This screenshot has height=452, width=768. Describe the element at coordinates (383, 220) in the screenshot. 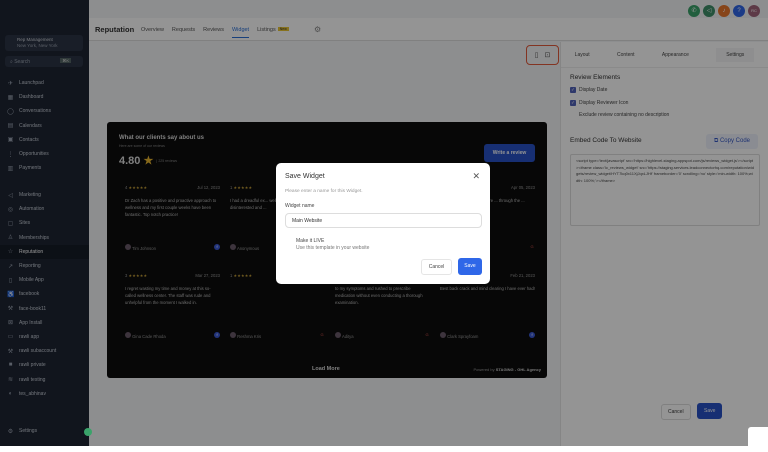

I see `widget-name-input: Main Website` at that location.